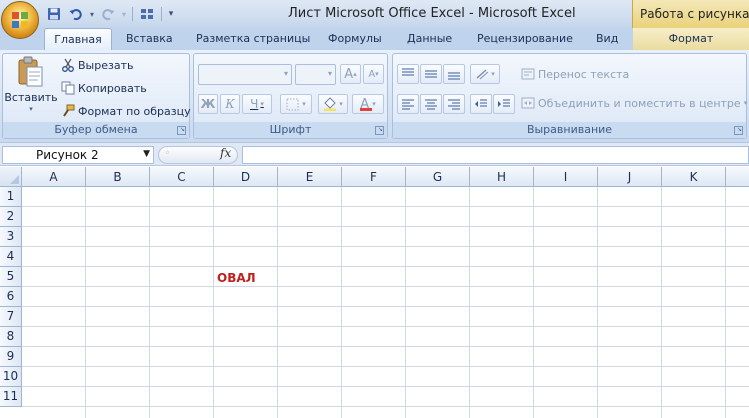  I want to click on redo-icon, so click(108, 14).